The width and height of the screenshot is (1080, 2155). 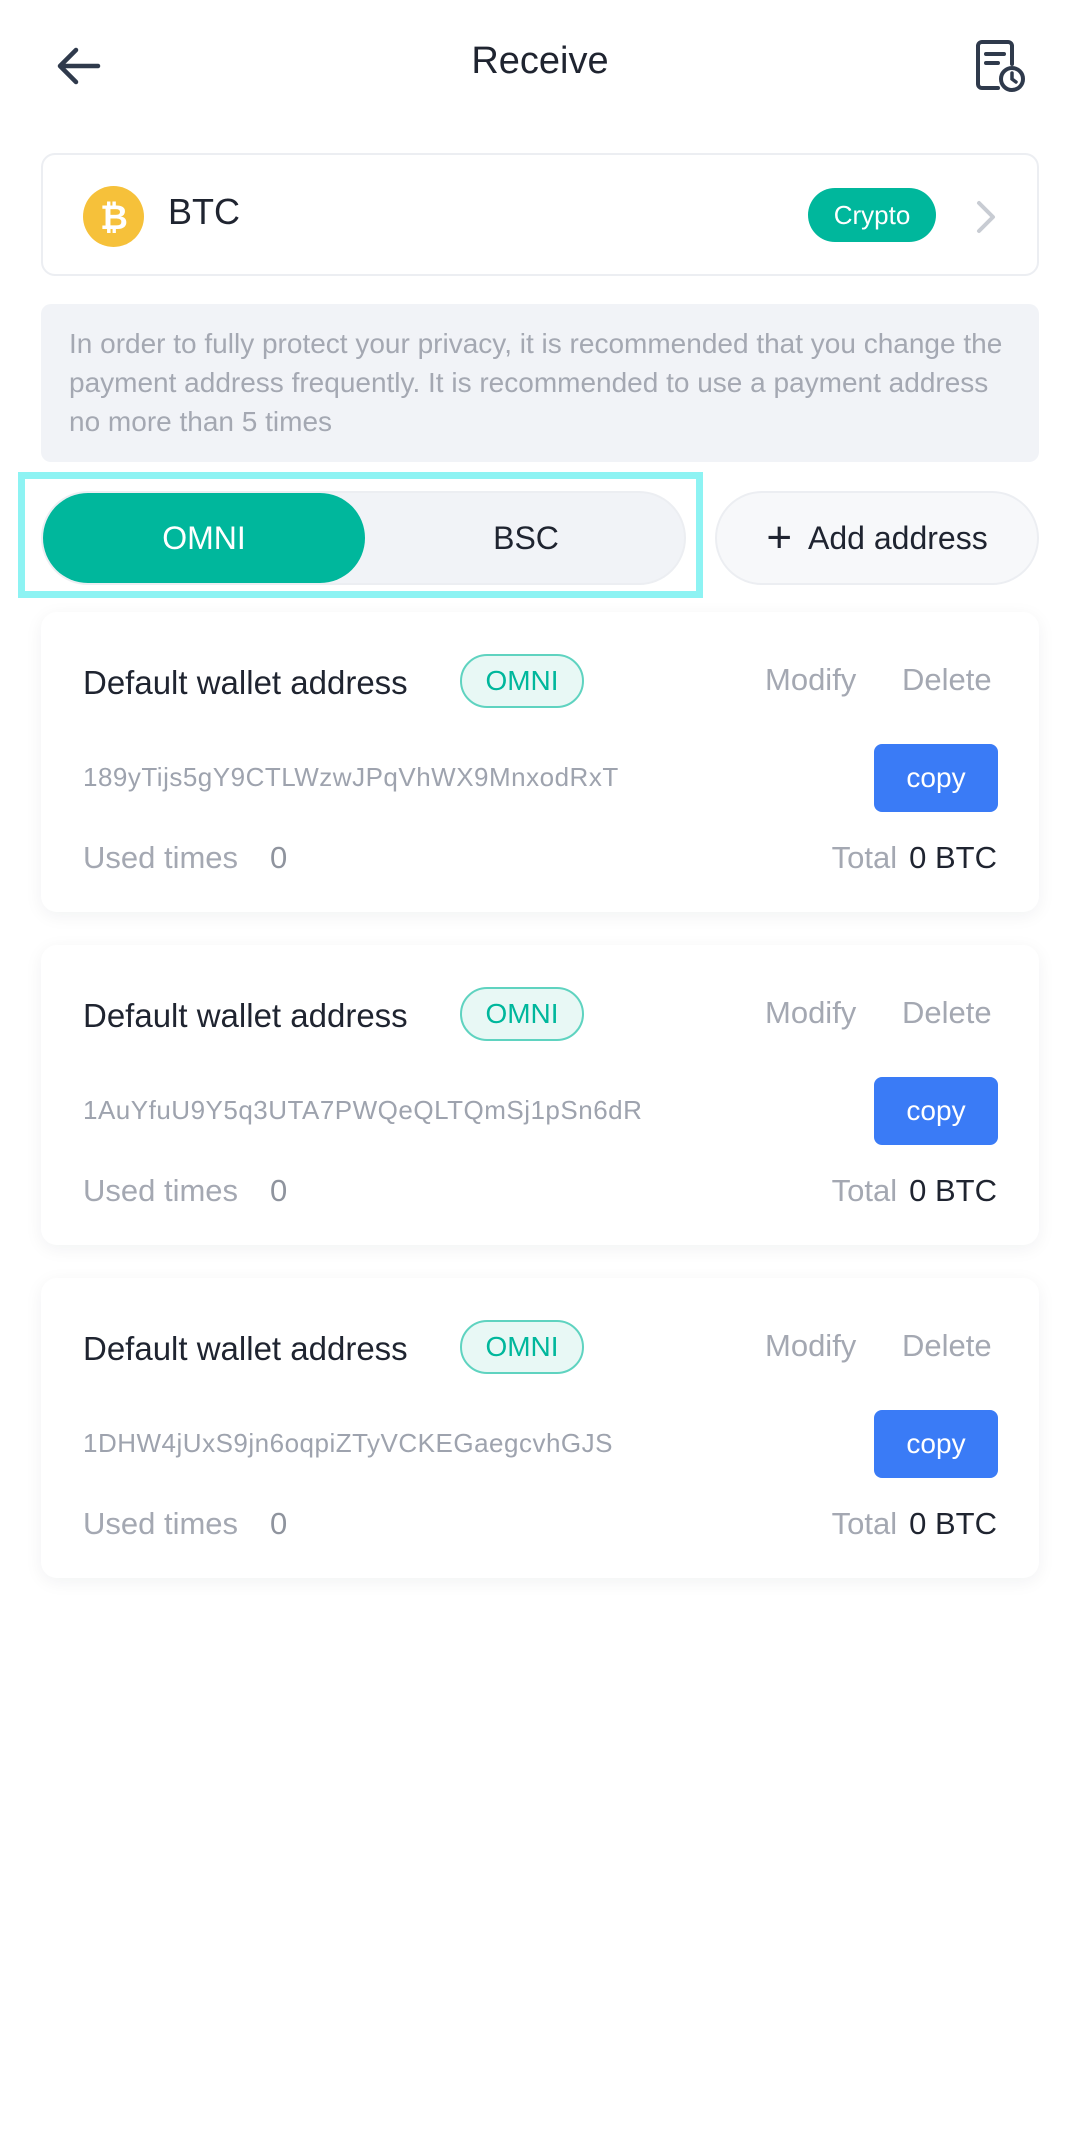 I want to click on plus-icon: +, so click(x=779, y=537).